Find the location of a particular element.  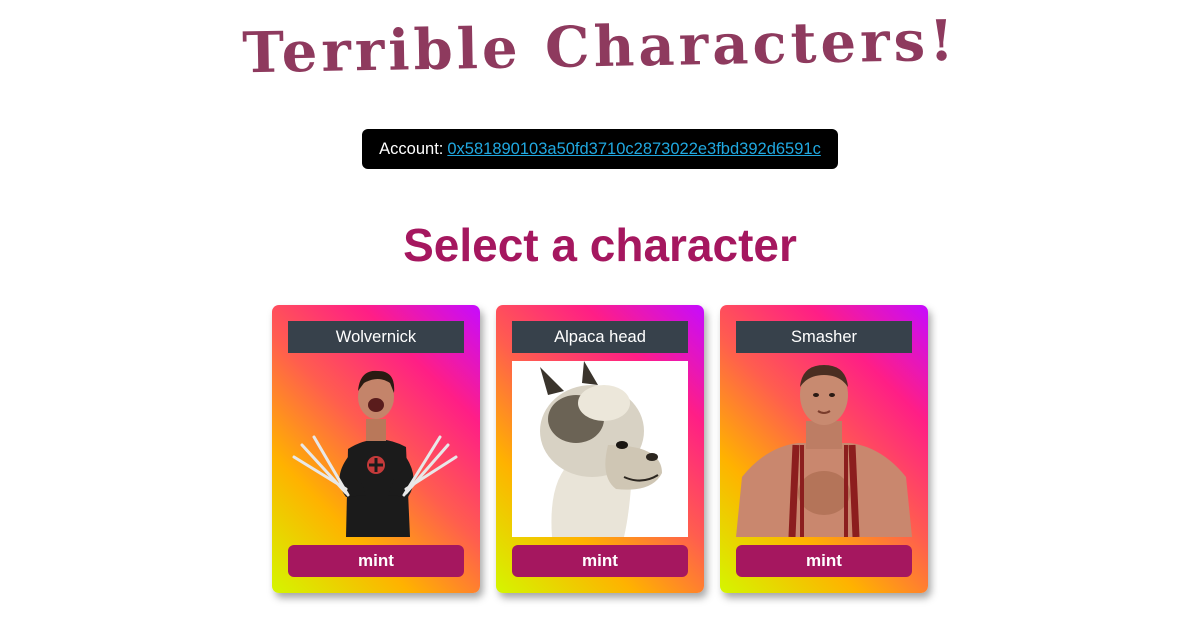

character-image-wolvernick is located at coordinates (376, 449).